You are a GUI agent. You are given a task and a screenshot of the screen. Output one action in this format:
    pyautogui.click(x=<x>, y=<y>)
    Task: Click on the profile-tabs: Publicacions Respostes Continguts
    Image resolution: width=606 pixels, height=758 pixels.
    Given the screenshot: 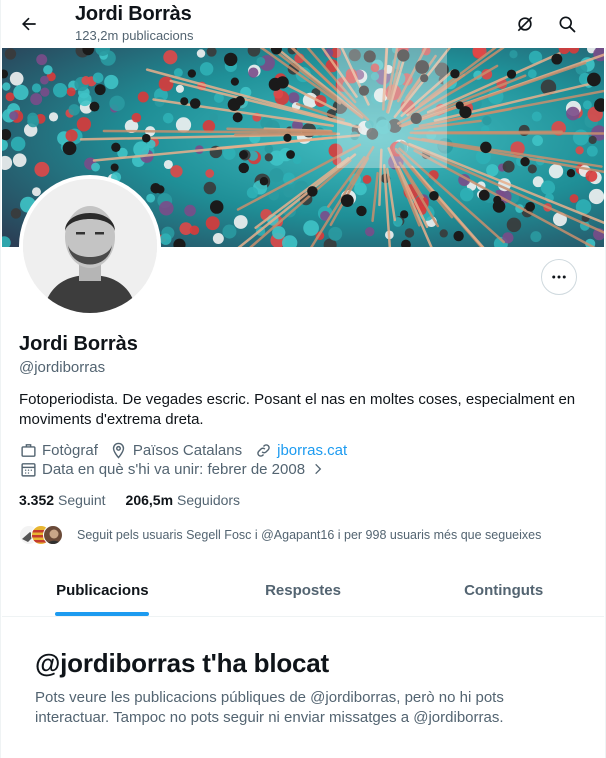 What is the action you would take?
    pyautogui.click(x=303, y=590)
    